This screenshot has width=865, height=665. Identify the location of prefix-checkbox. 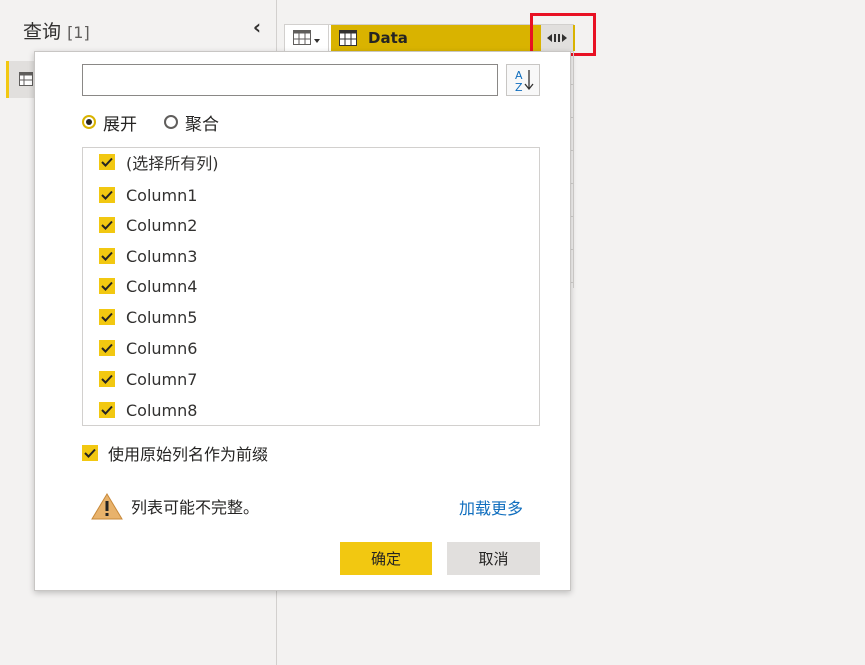
(90, 453).